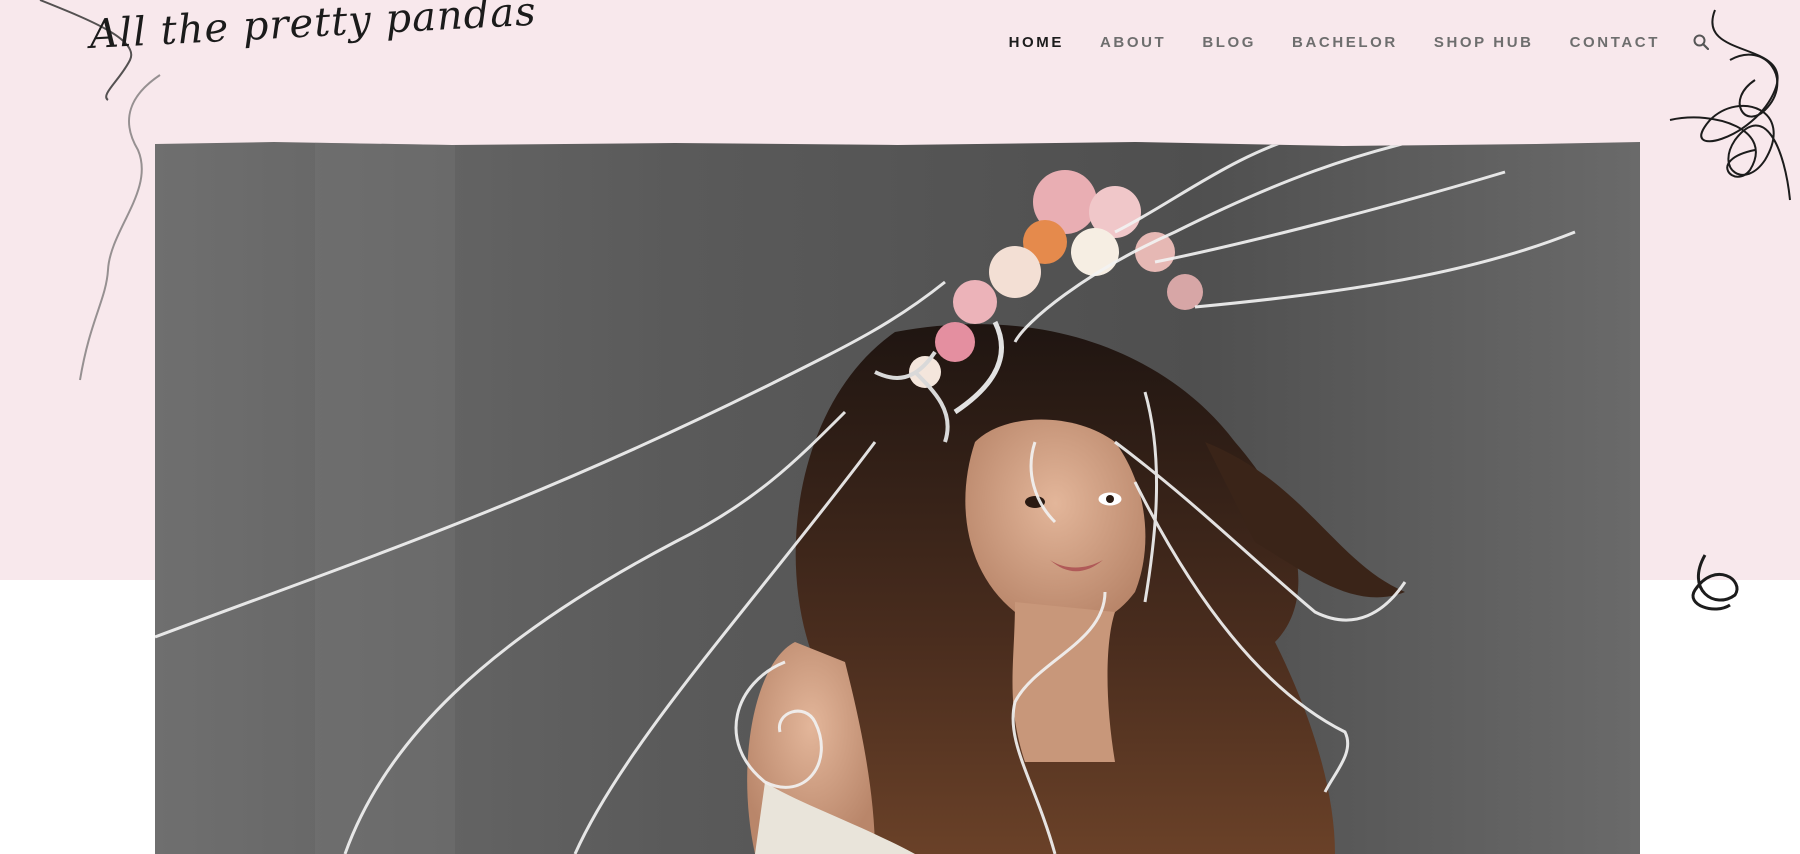 This screenshot has height=854, width=1800. Describe the element at coordinates (1036, 42) in the screenshot. I see `nav-home: HOME` at that location.